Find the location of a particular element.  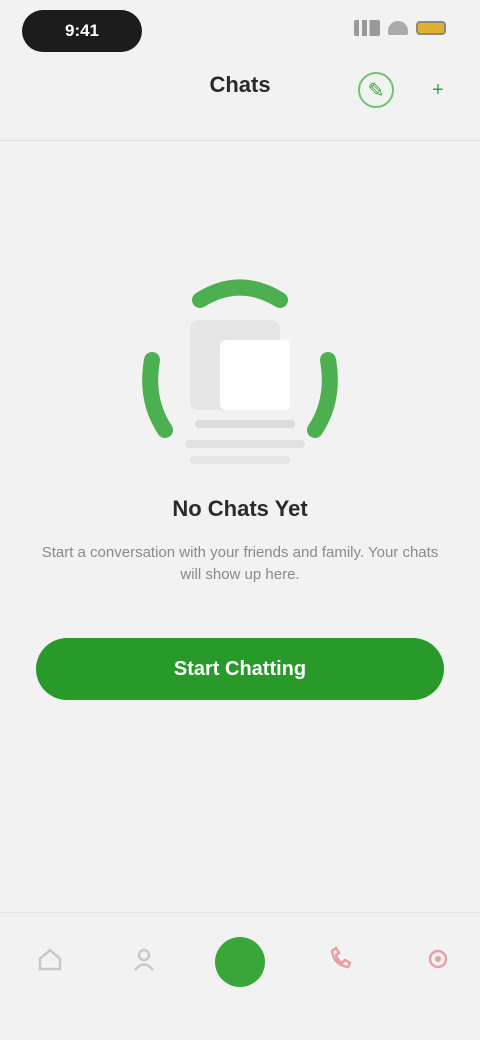

tab-bar is located at coordinates (240, 976).